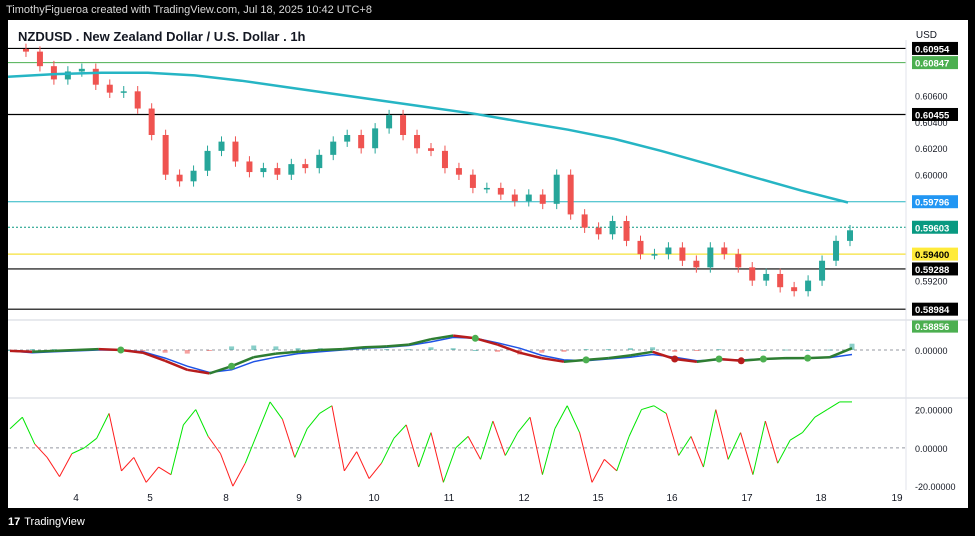 Image resolution: width=975 pixels, height=536 pixels. Describe the element at coordinates (46, 522) in the screenshot. I see `tradingview-logo: 17 TradingView` at that location.